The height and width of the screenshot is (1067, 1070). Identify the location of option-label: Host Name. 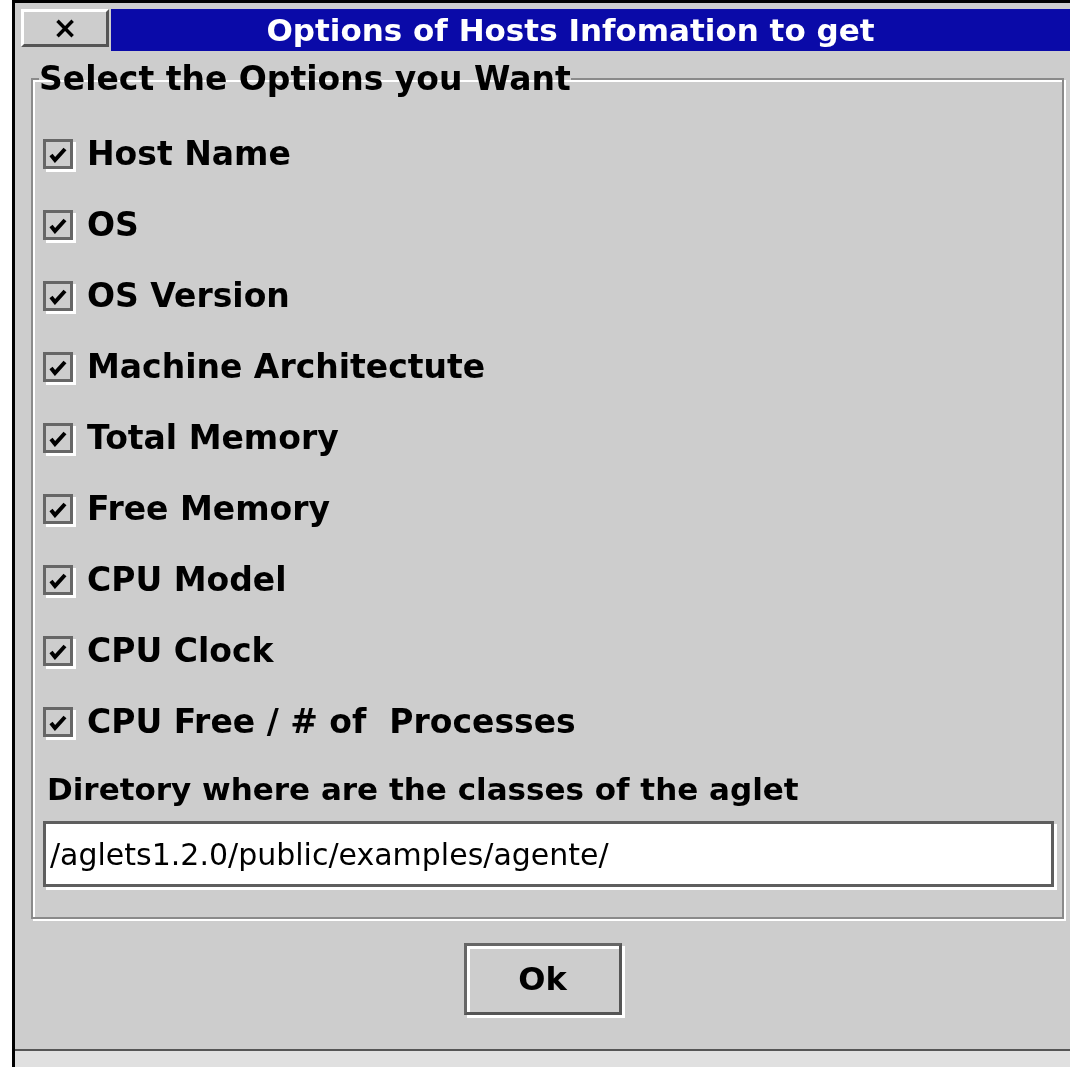
(189, 153).